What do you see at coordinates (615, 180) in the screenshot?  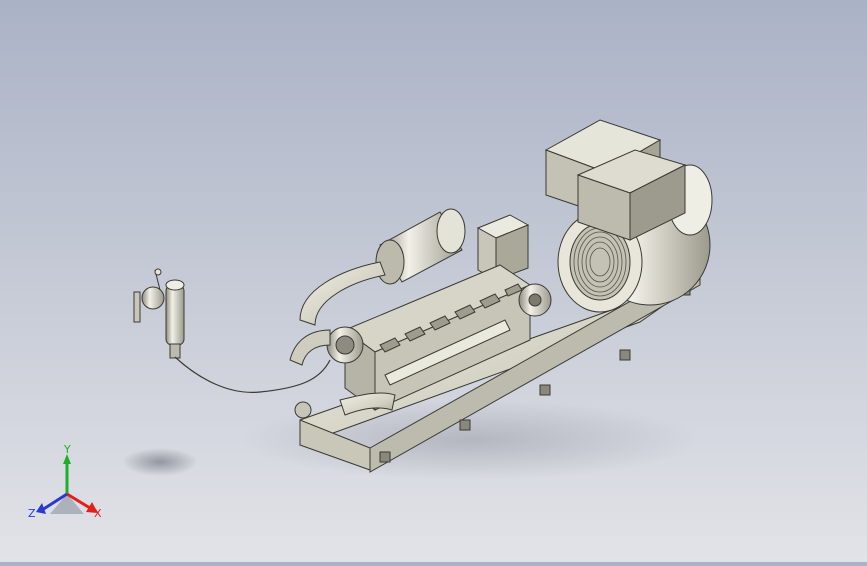 I see `terminal-box` at bounding box center [615, 180].